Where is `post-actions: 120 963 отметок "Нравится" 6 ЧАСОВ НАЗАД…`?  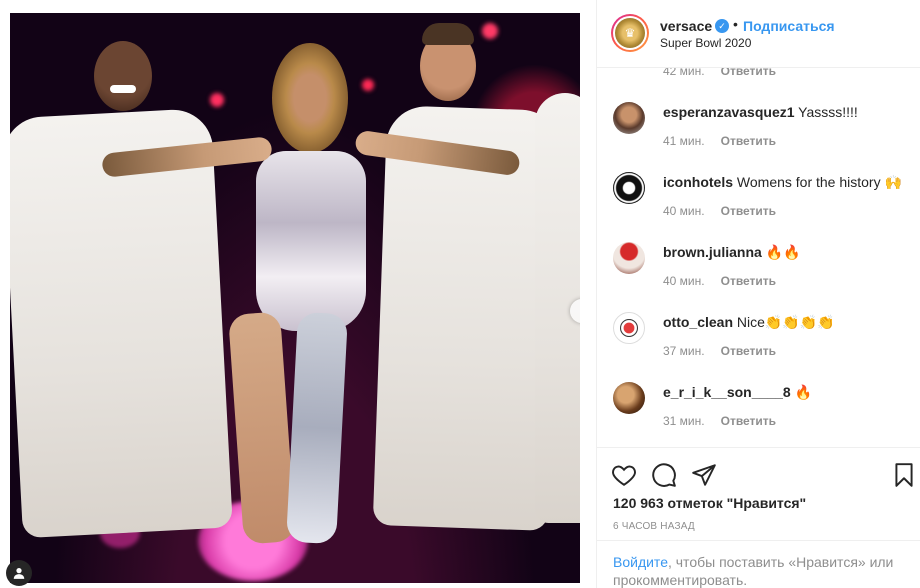 post-actions: 120 963 отметок "Нравится" 6 ЧАСОВ НАЗАД… is located at coordinates (758, 517).